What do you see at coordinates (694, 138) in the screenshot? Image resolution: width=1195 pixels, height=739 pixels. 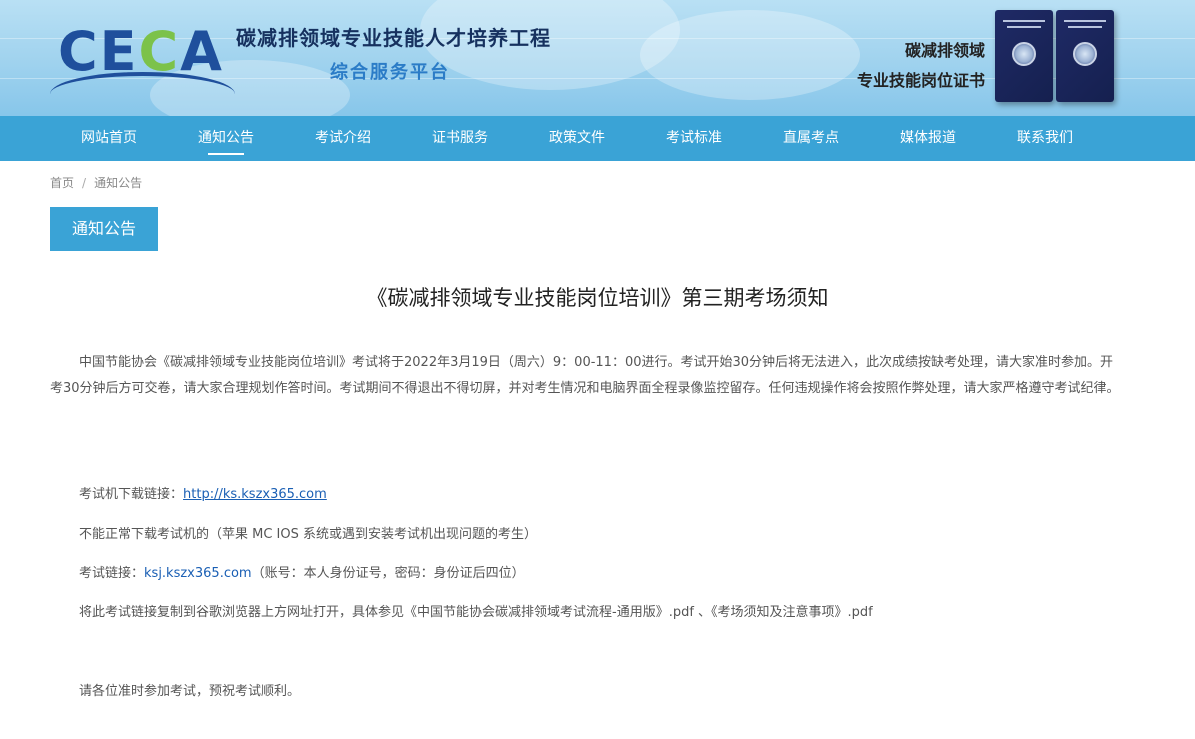 I see `nav-item-exam-standards: 考试标准` at bounding box center [694, 138].